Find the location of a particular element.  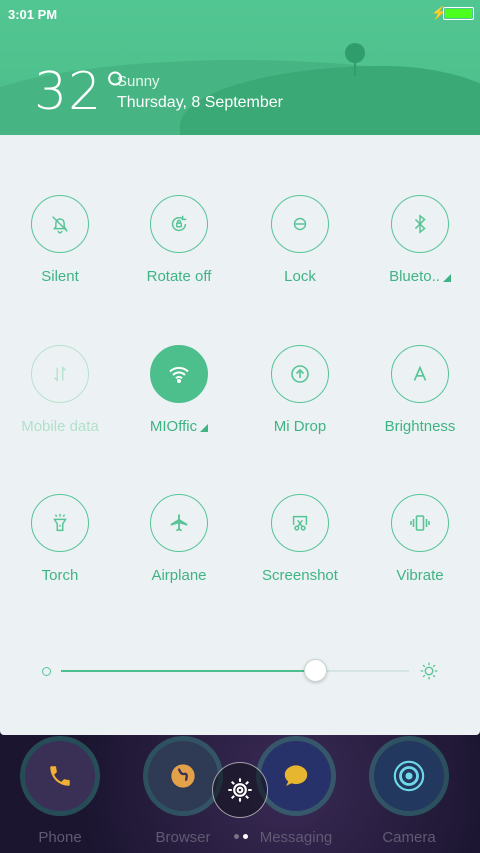

brightness-low-icon is located at coordinates (46, 671).